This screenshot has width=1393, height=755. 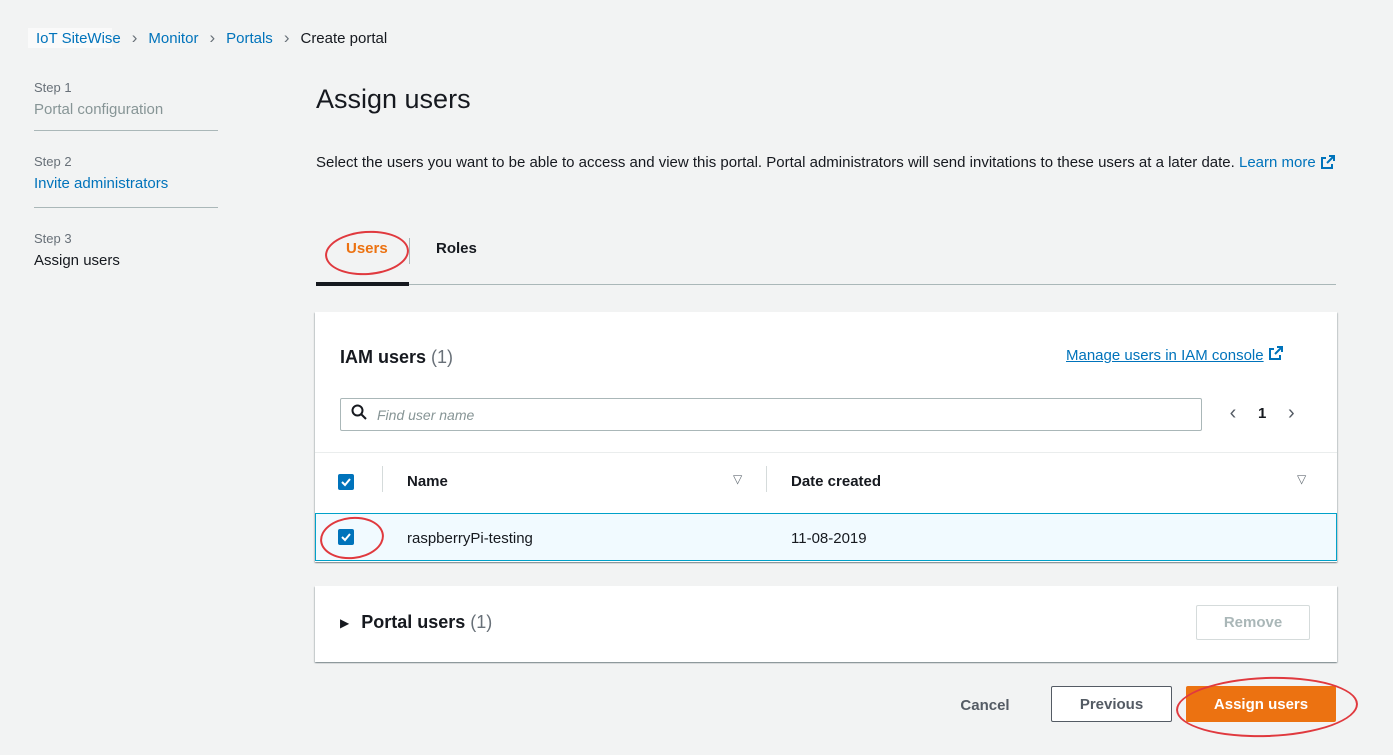 What do you see at coordinates (99, 109) in the screenshot?
I see `step-name: Portal configuration` at bounding box center [99, 109].